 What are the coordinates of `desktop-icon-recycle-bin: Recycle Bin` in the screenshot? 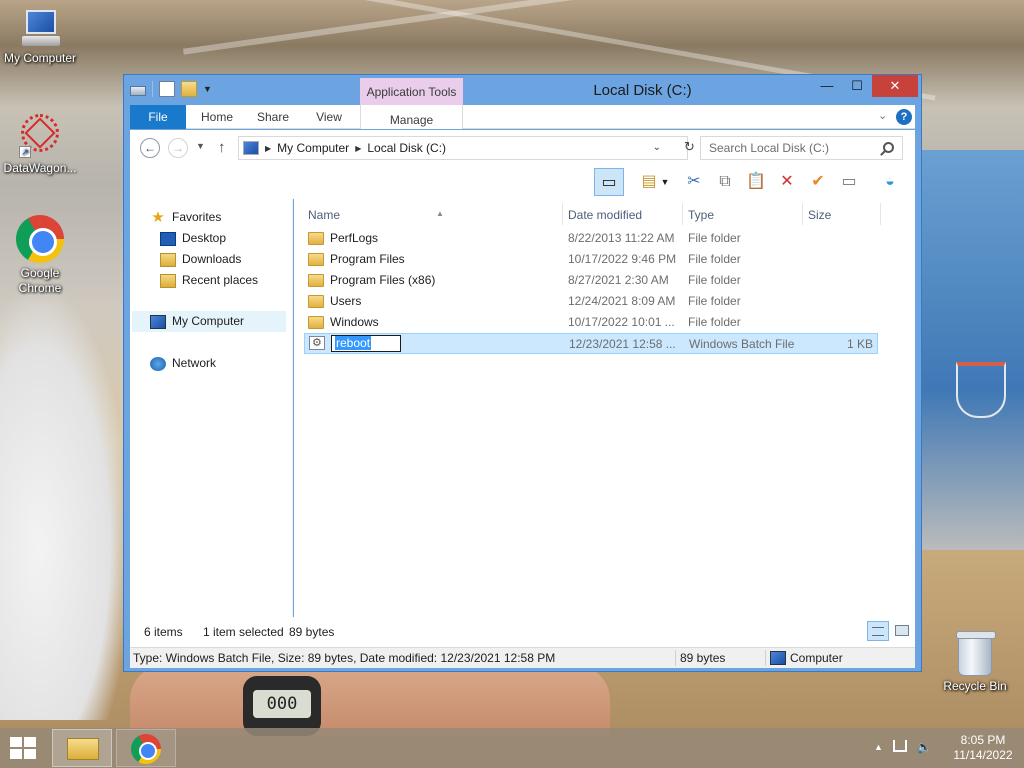 It's located at (975, 662).